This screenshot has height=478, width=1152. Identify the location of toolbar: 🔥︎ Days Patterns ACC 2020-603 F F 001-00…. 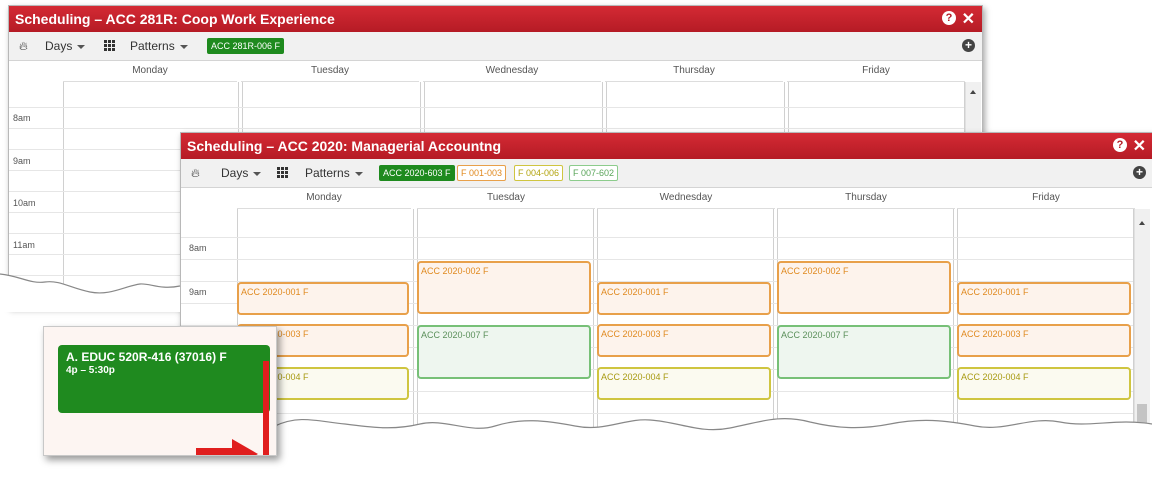
(666, 173).